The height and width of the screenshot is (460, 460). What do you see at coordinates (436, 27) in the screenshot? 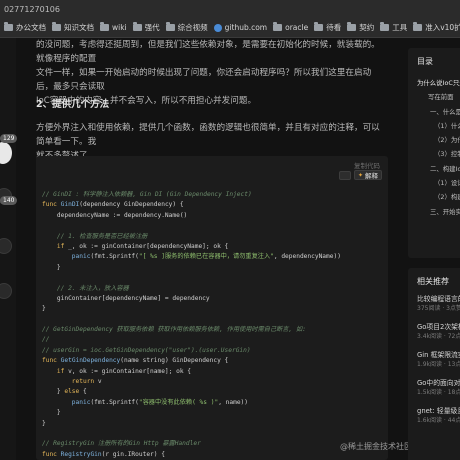
I see `bookmark-item: 准入v10扩展包` at bounding box center [436, 27].